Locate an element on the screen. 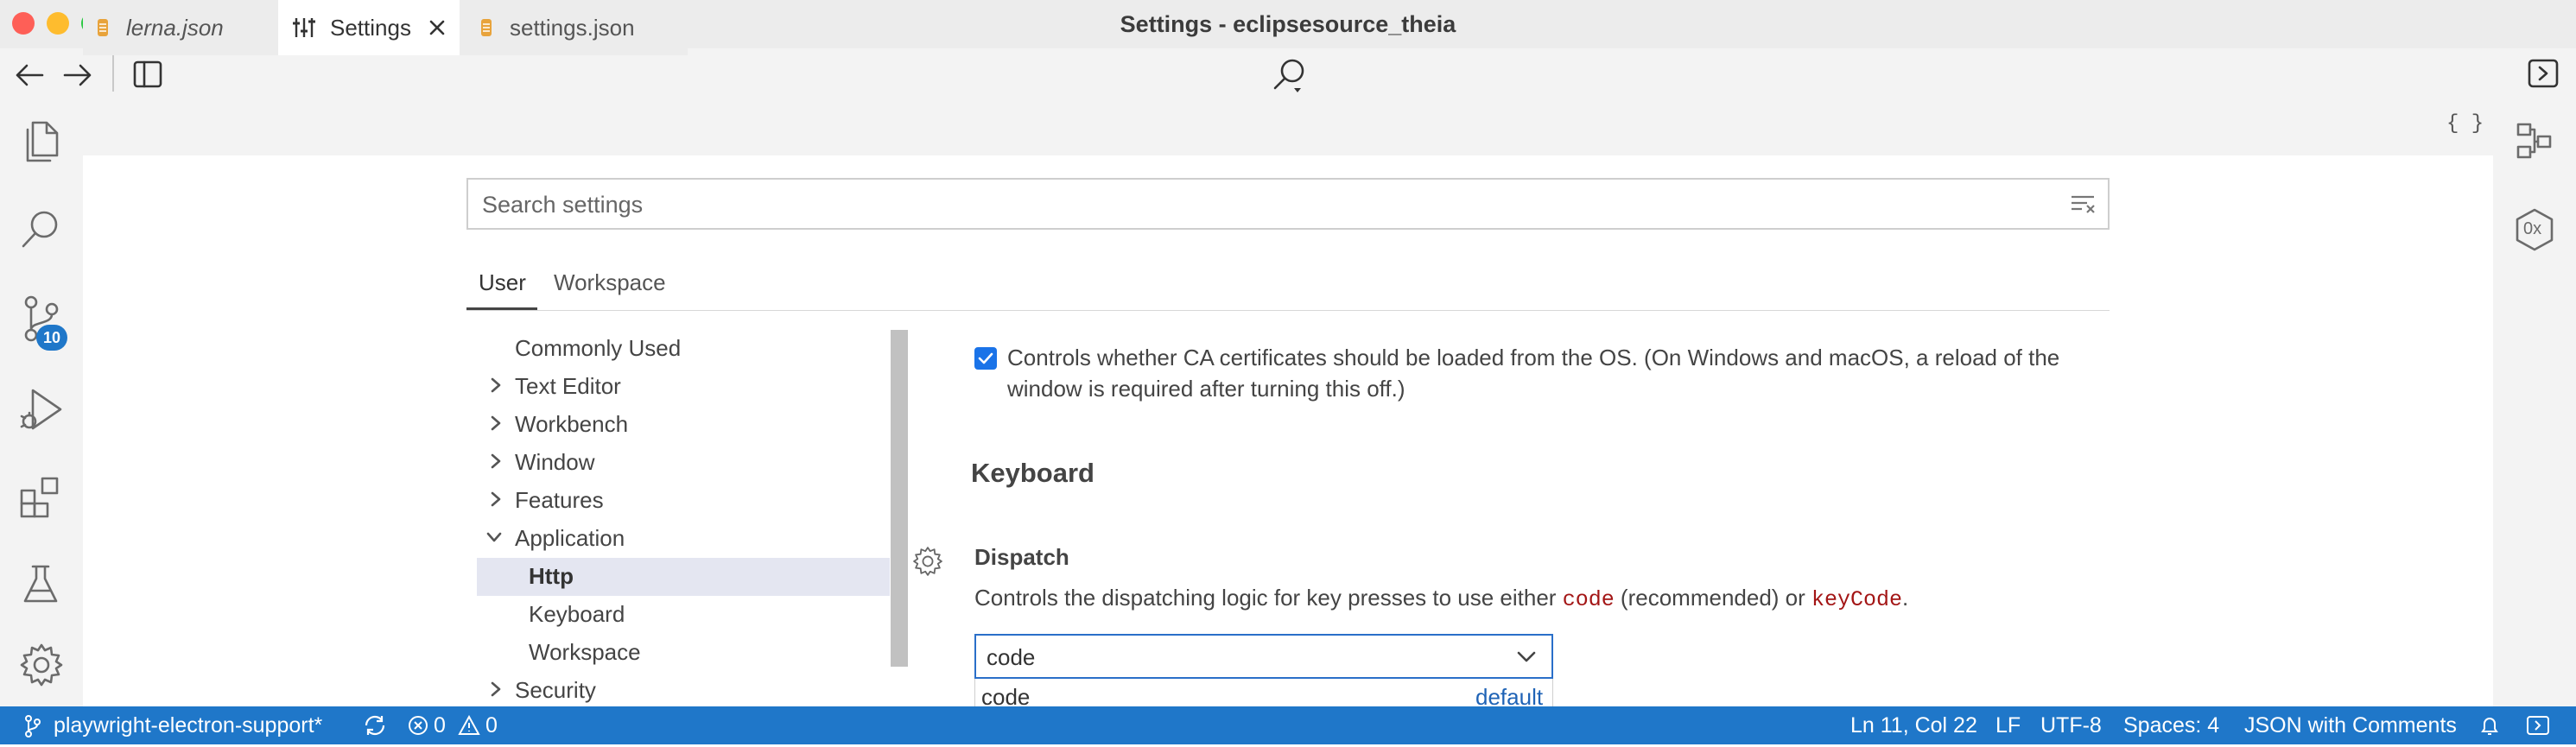 The height and width of the screenshot is (747, 2576). scope-tab-workspace: Workspace is located at coordinates (610, 282).